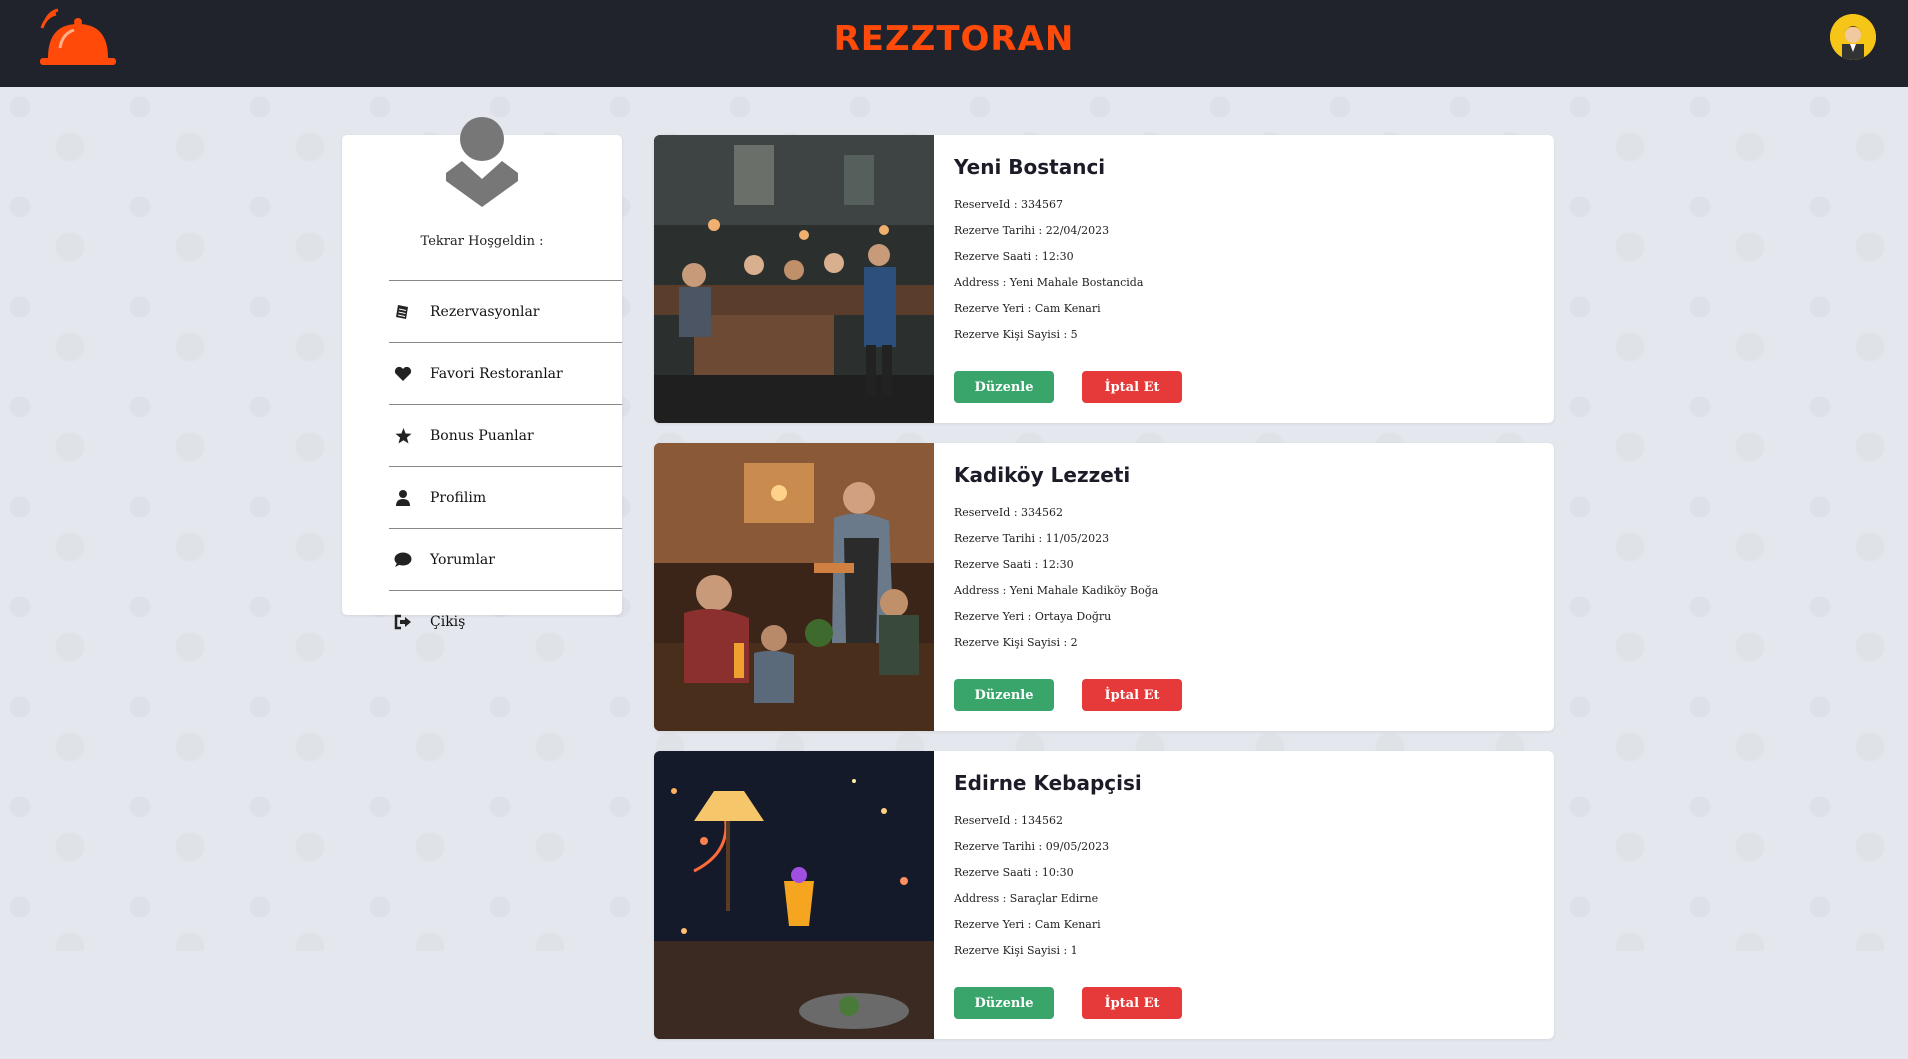 This screenshot has height=1059, width=1908. Describe the element at coordinates (1048, 783) in the screenshot. I see `restaurant-name: Edirne Kebapçisi` at that location.